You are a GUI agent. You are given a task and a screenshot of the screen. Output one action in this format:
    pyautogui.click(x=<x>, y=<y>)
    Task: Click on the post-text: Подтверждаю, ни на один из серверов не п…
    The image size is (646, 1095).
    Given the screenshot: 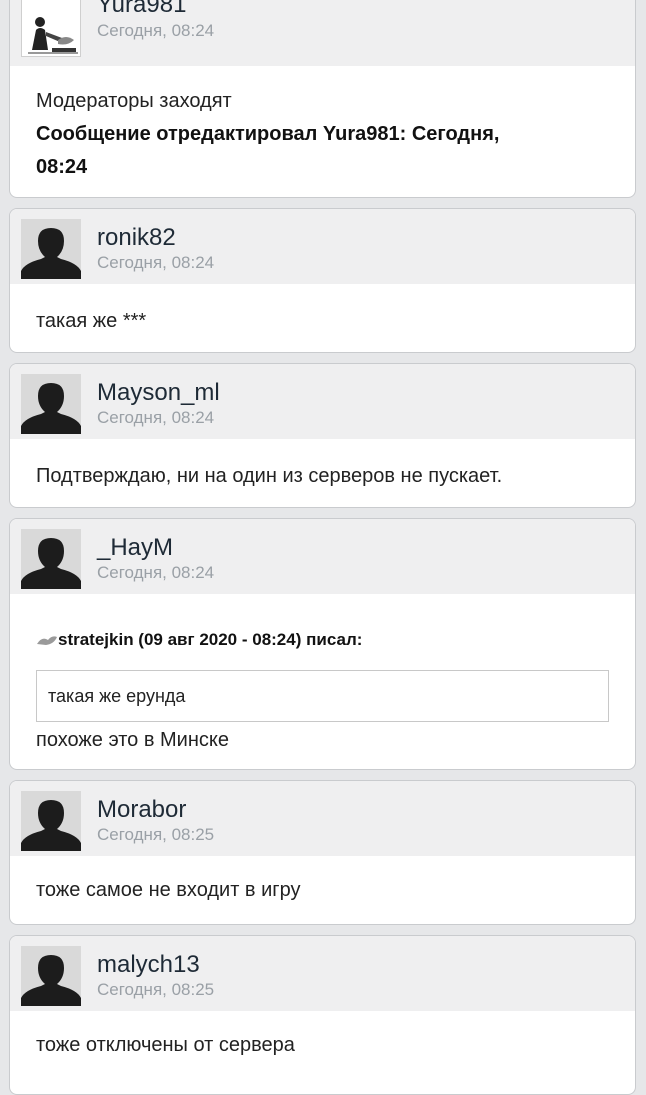 What is the action you would take?
    pyautogui.click(x=269, y=476)
    